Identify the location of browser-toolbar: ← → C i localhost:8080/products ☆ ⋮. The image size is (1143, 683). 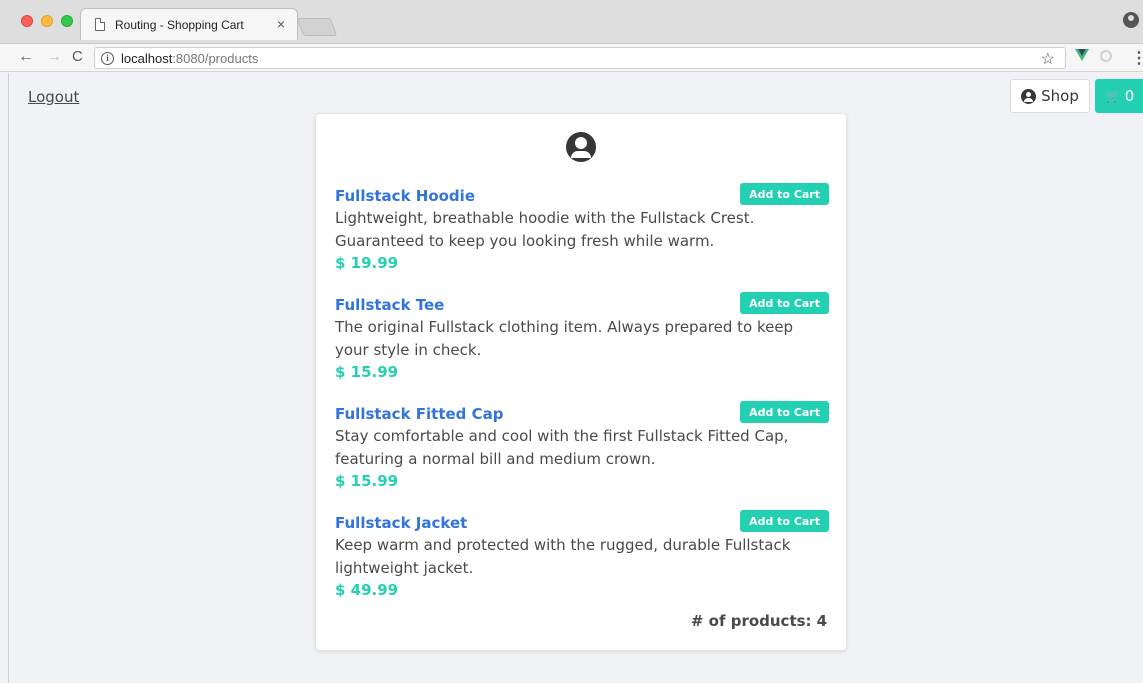
(571, 58).